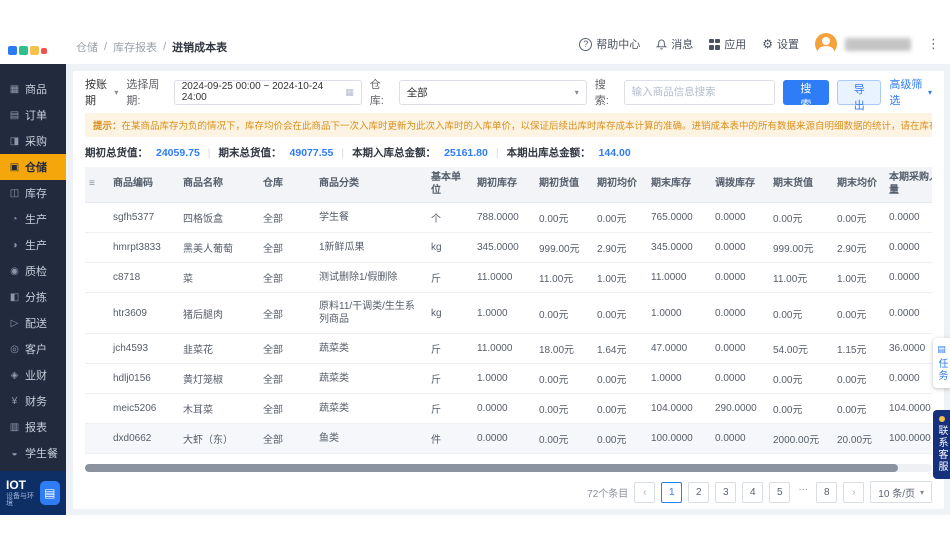 This screenshot has width=950, height=550. I want to click on breadcrumb-inventory-reports: 库存报表, so click(135, 47).